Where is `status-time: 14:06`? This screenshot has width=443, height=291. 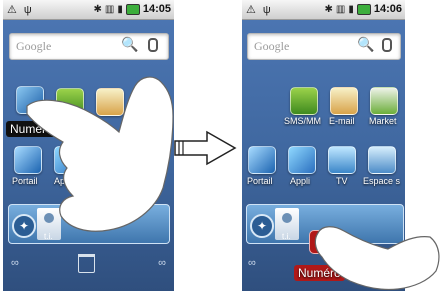 status-time: 14:06 is located at coordinates (387, 9).